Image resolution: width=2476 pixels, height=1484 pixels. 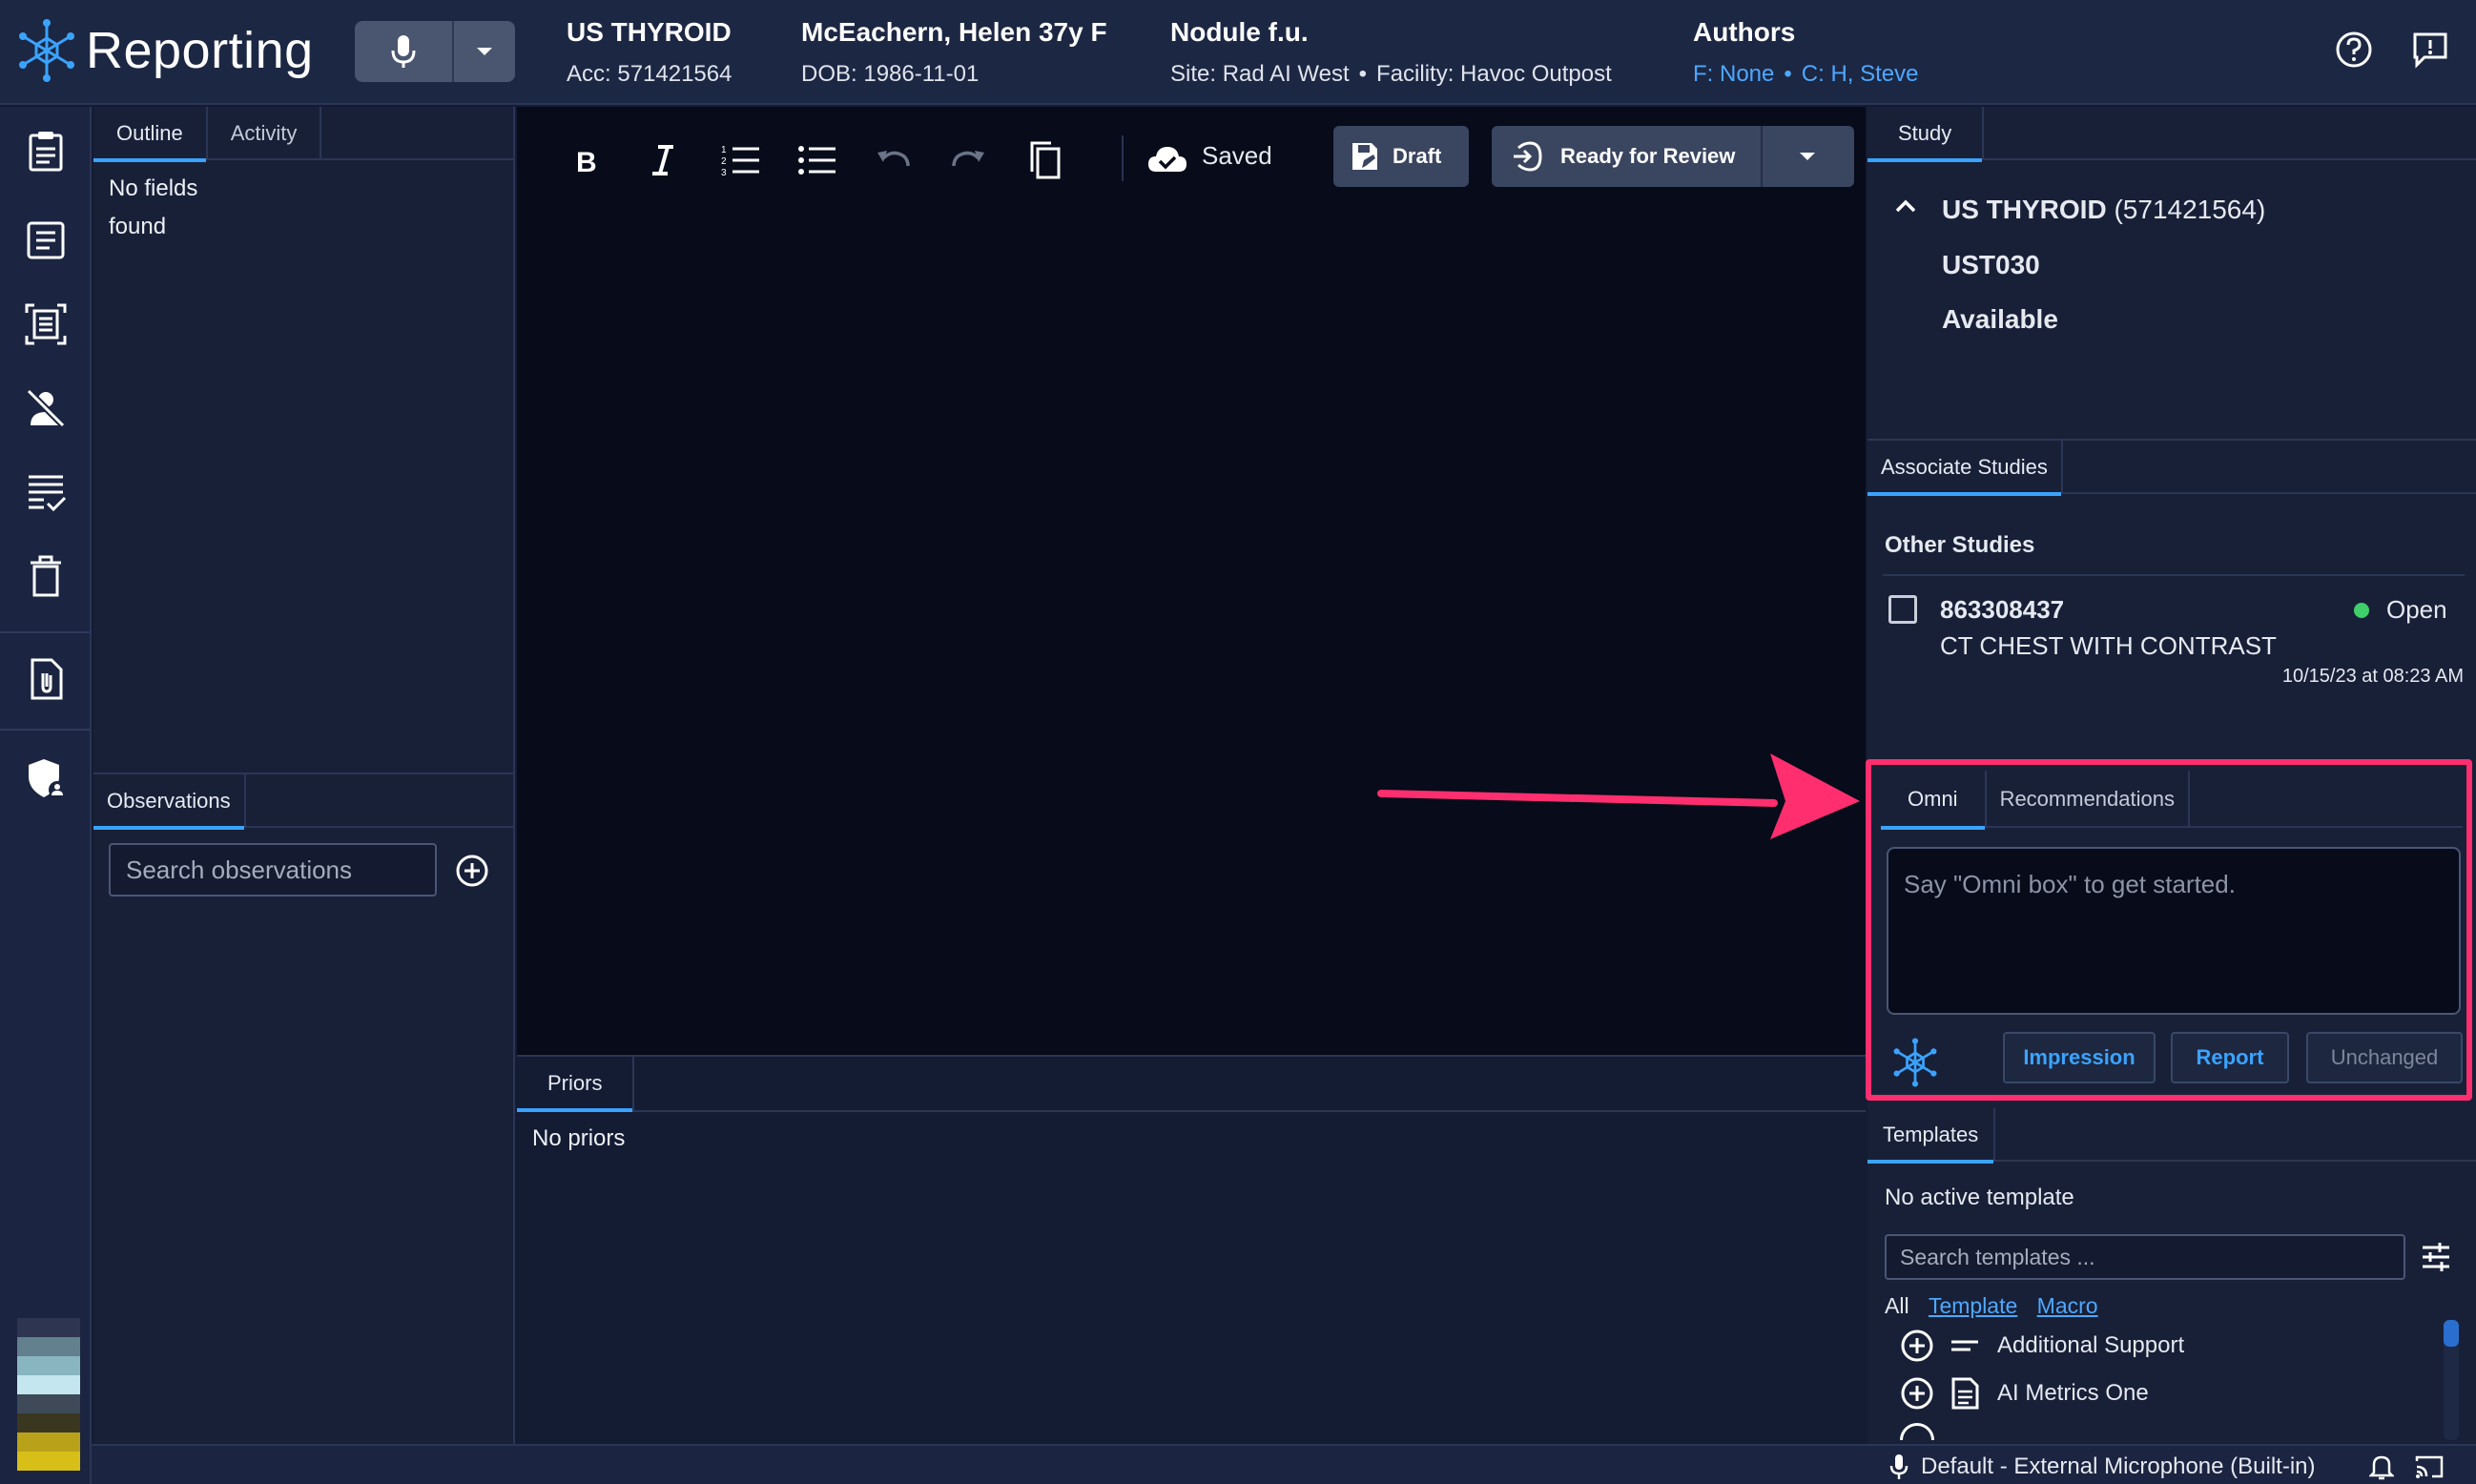 What do you see at coordinates (200, 50) in the screenshot?
I see `app-title: Reporting` at bounding box center [200, 50].